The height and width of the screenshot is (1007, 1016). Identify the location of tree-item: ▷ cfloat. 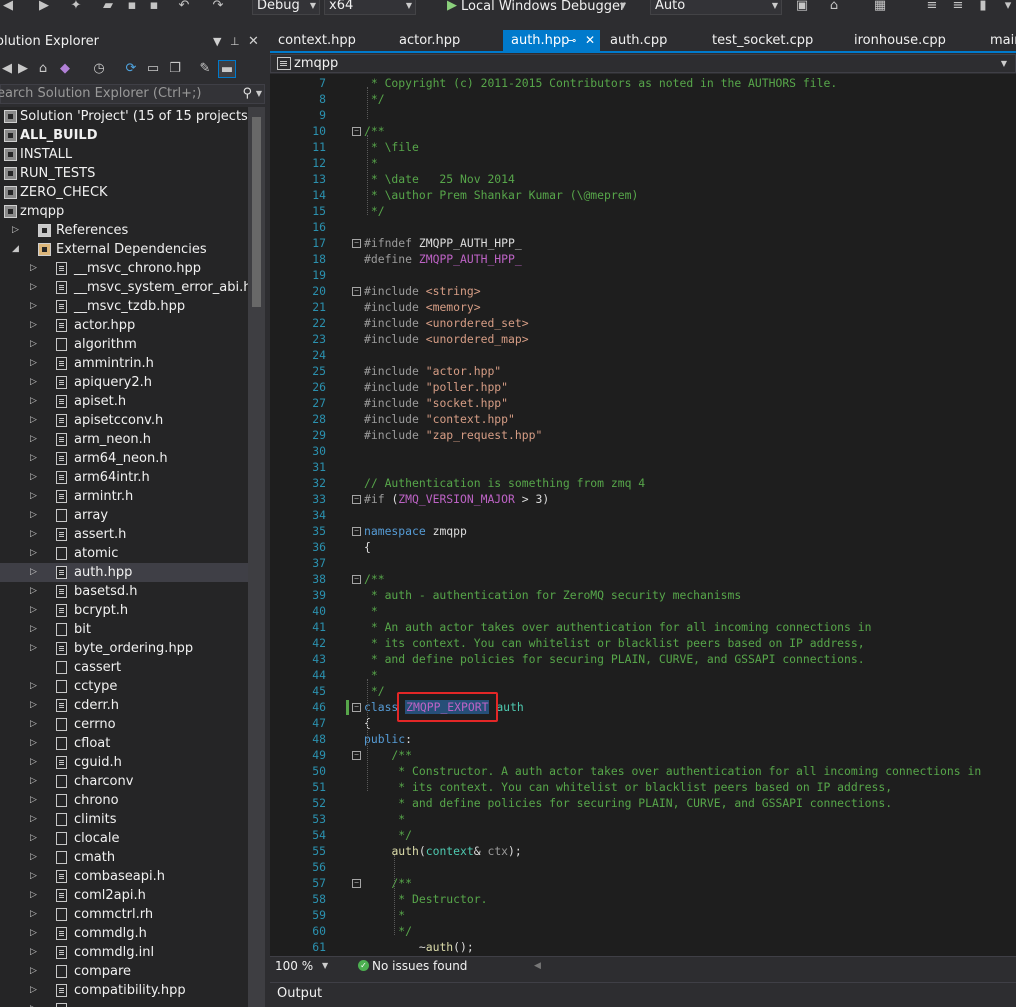
(124, 743).